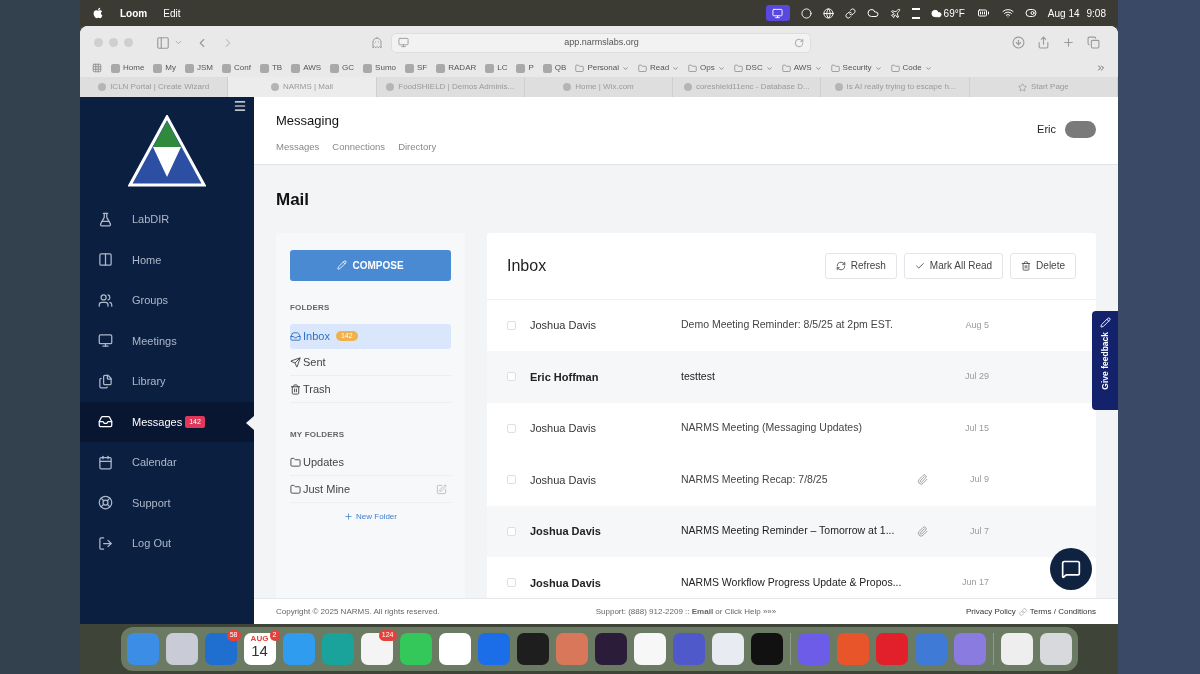  I want to click on section-title: Messaging, so click(308, 121).